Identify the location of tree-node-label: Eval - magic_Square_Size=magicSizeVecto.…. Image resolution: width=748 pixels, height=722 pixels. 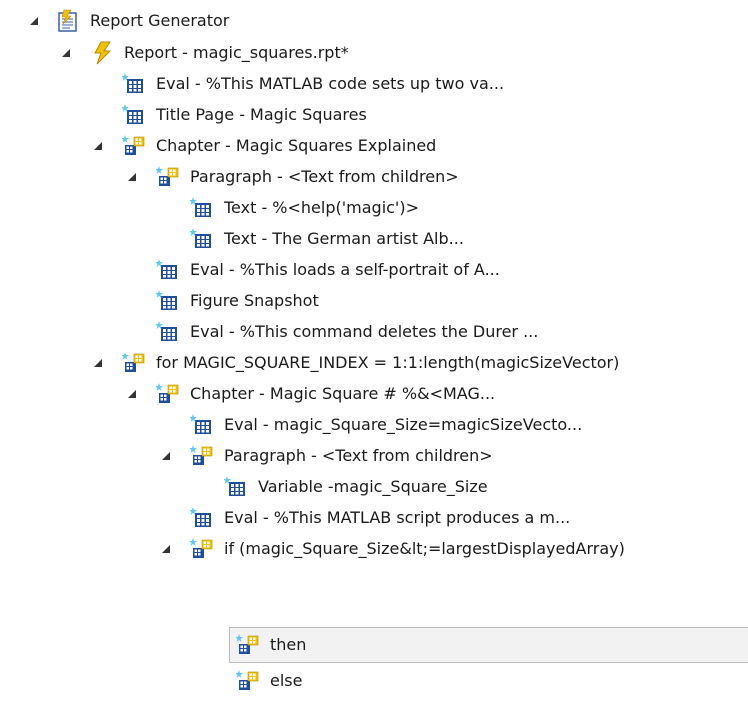
(403, 424).